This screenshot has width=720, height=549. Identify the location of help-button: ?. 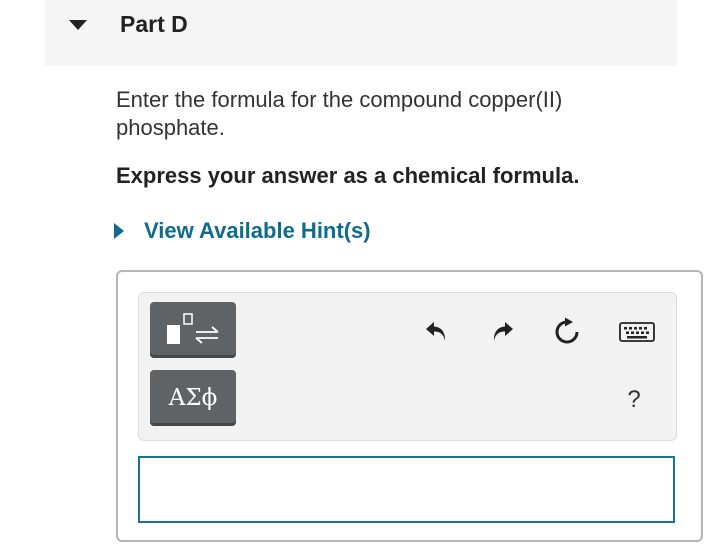
(634, 400).